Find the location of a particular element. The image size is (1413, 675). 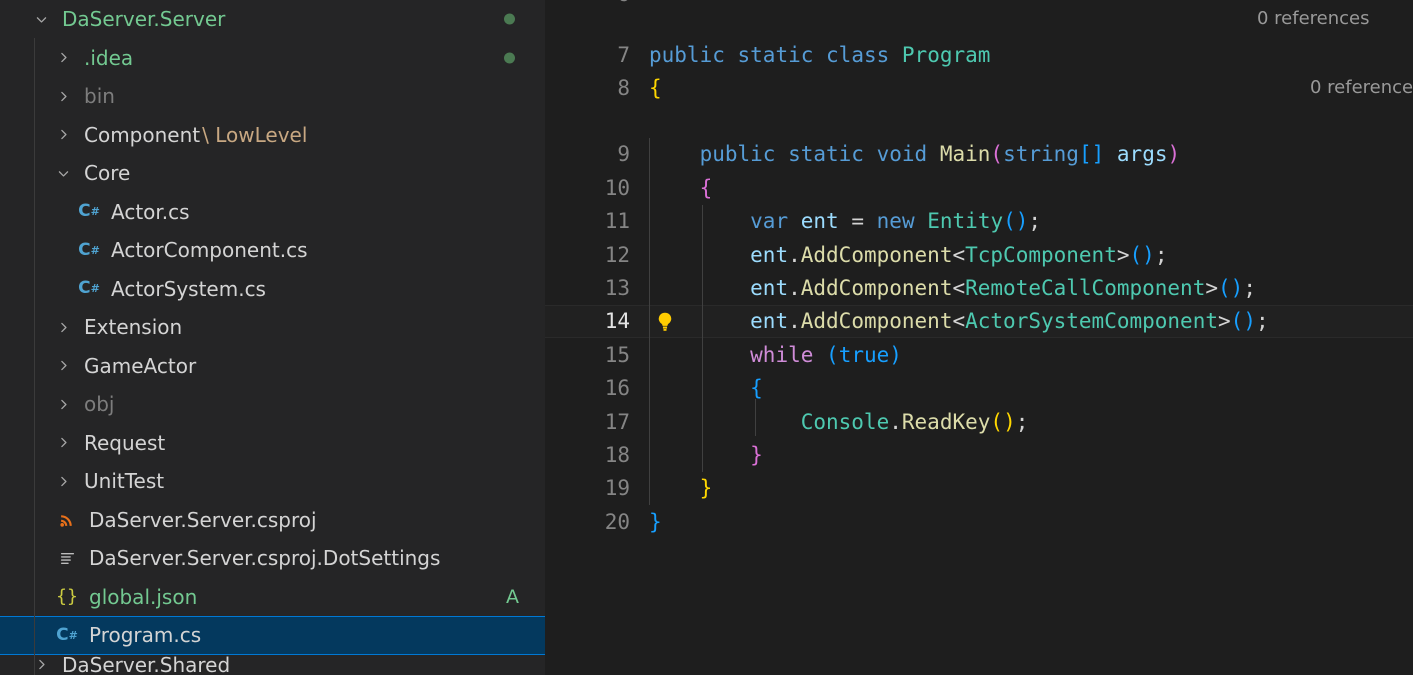

code-line: 15 while (true) is located at coordinates (979, 354).